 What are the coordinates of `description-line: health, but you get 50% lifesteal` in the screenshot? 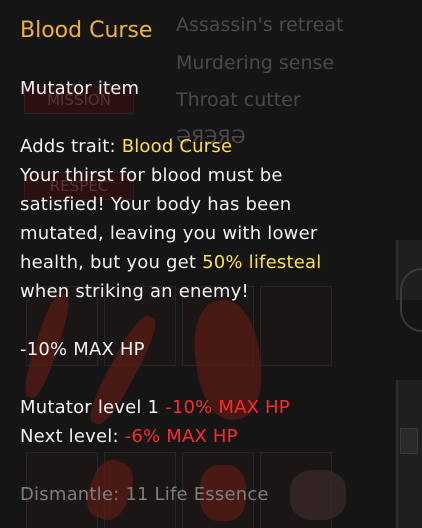 It's located at (170, 262).